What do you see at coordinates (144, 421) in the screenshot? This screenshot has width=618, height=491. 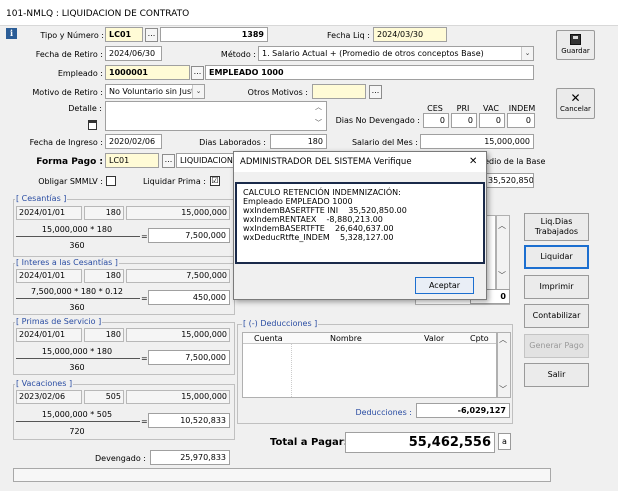 I see `vacaciones-equals: =` at bounding box center [144, 421].